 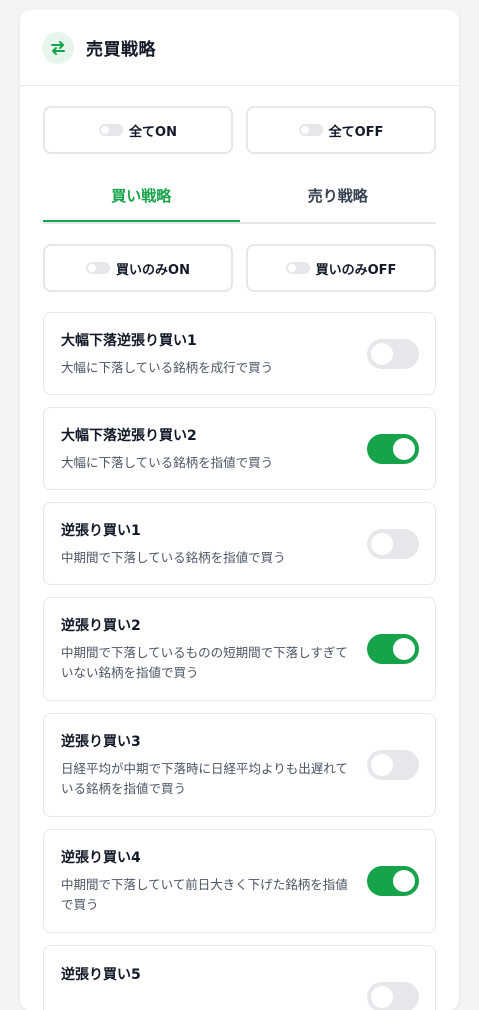 I want to click on all-off-button: 全てOFF, so click(x=341, y=130).